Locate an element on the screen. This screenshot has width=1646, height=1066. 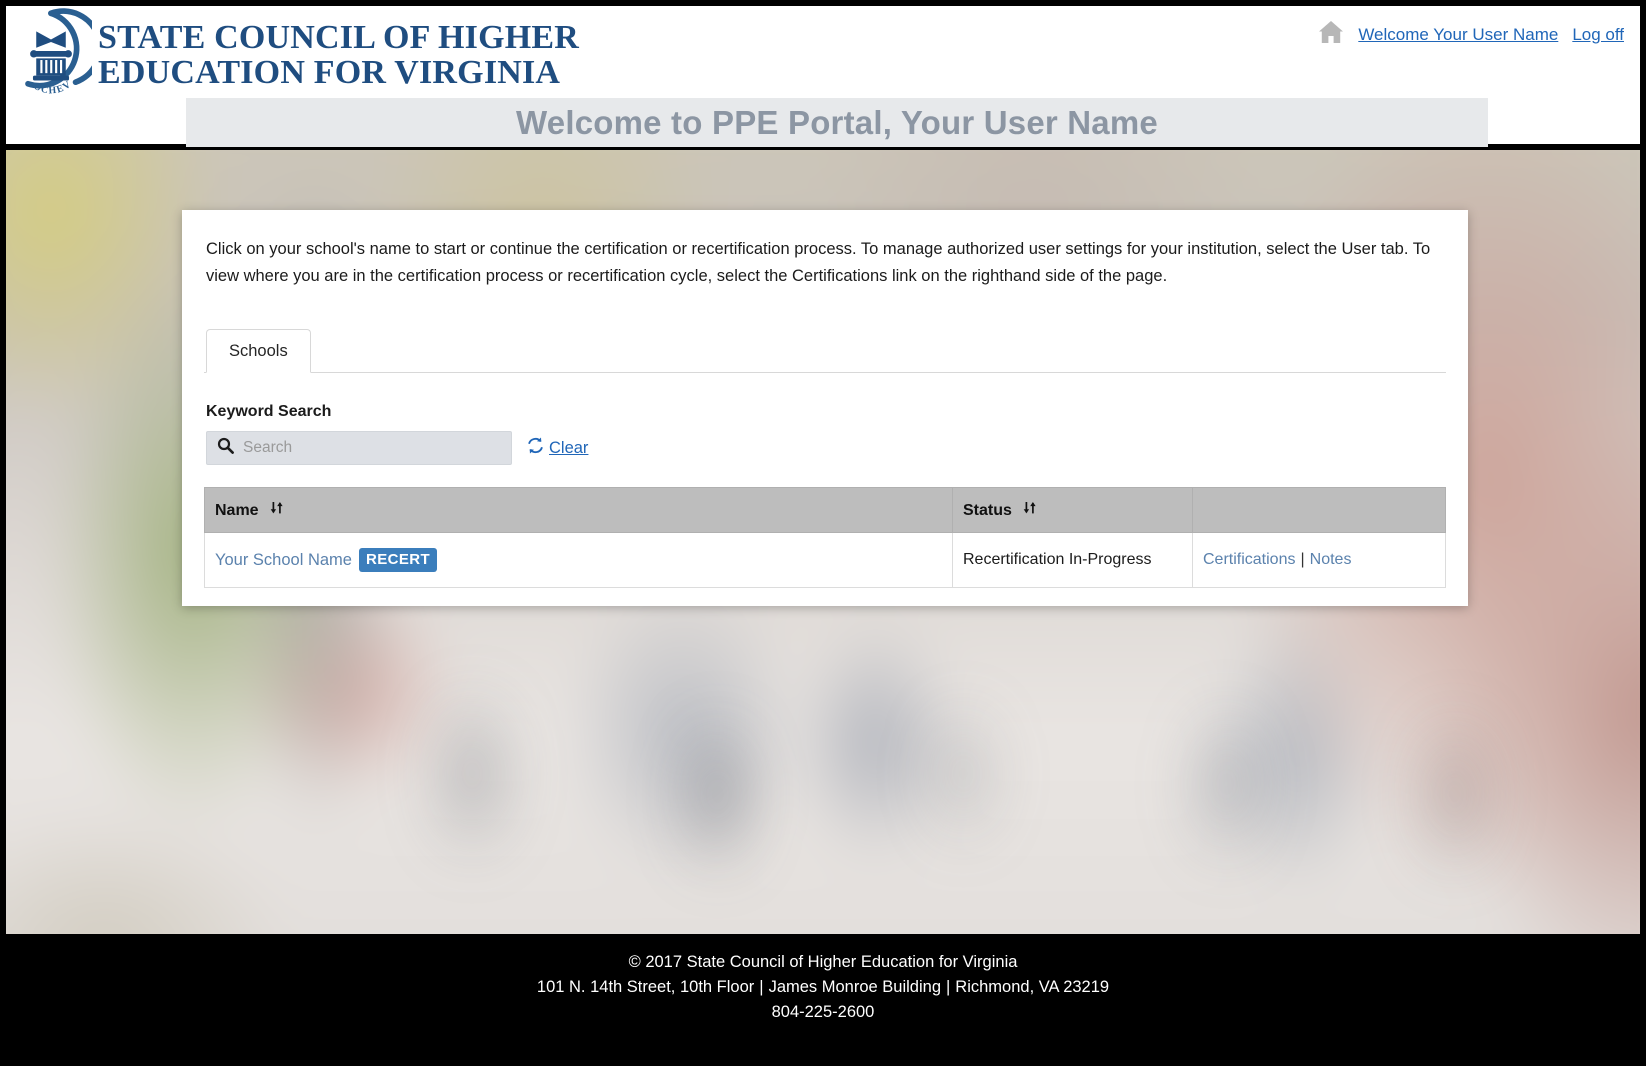
column-header-name: Name is located at coordinates (578, 510).